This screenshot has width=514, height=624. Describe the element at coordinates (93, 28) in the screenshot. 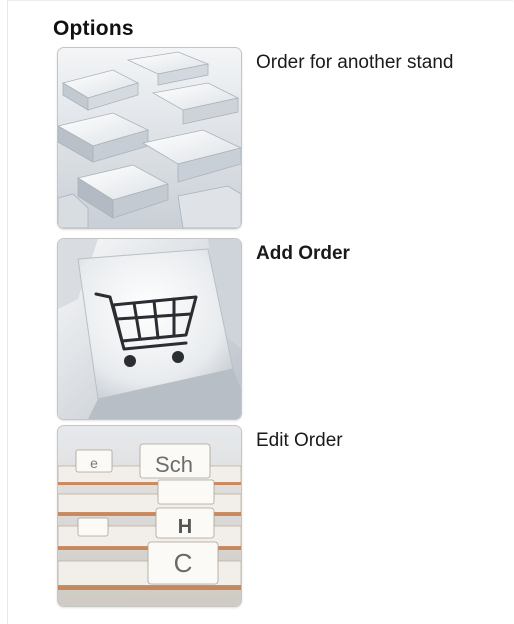

I see `options-heading: Options` at that location.